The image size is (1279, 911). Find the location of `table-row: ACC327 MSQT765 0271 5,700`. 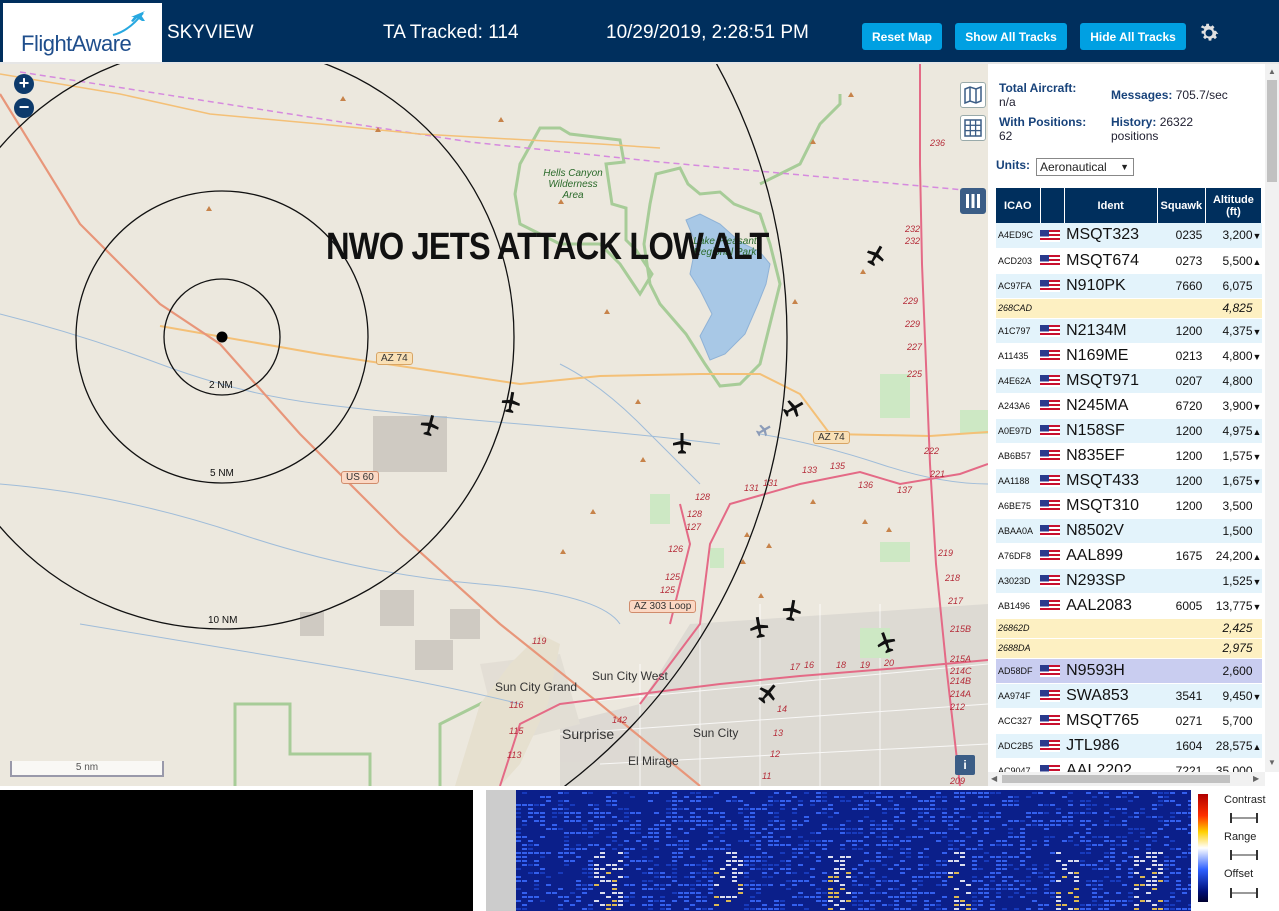

table-row: ACC327 MSQT765 0271 5,700 is located at coordinates (1129, 721).